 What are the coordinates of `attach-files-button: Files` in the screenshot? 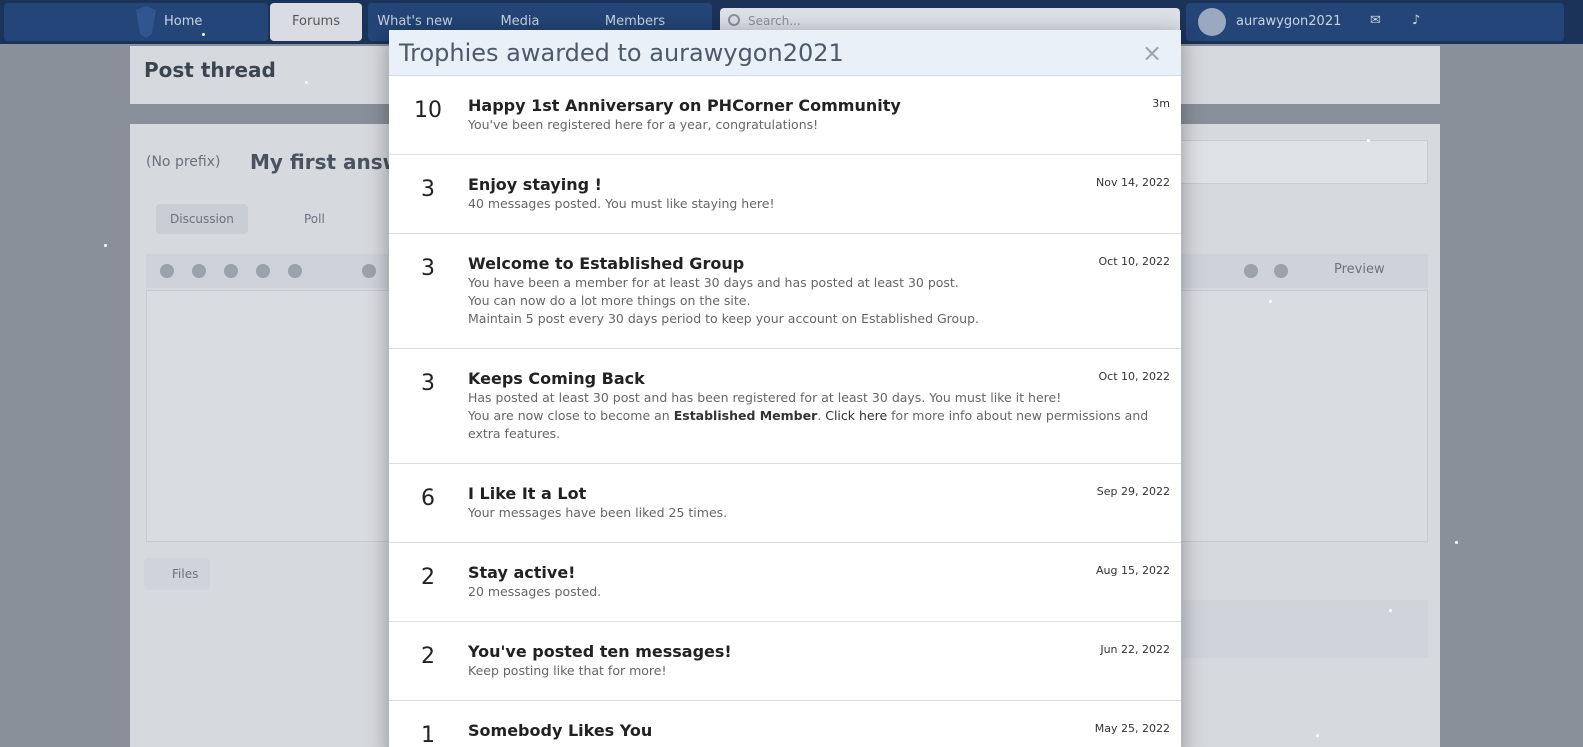 It's located at (177, 574).